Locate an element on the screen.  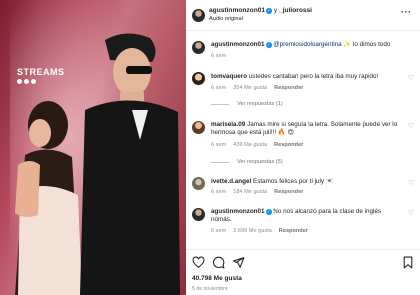
view-replies-button: Ver respuestas (5) is located at coordinates (247, 162).